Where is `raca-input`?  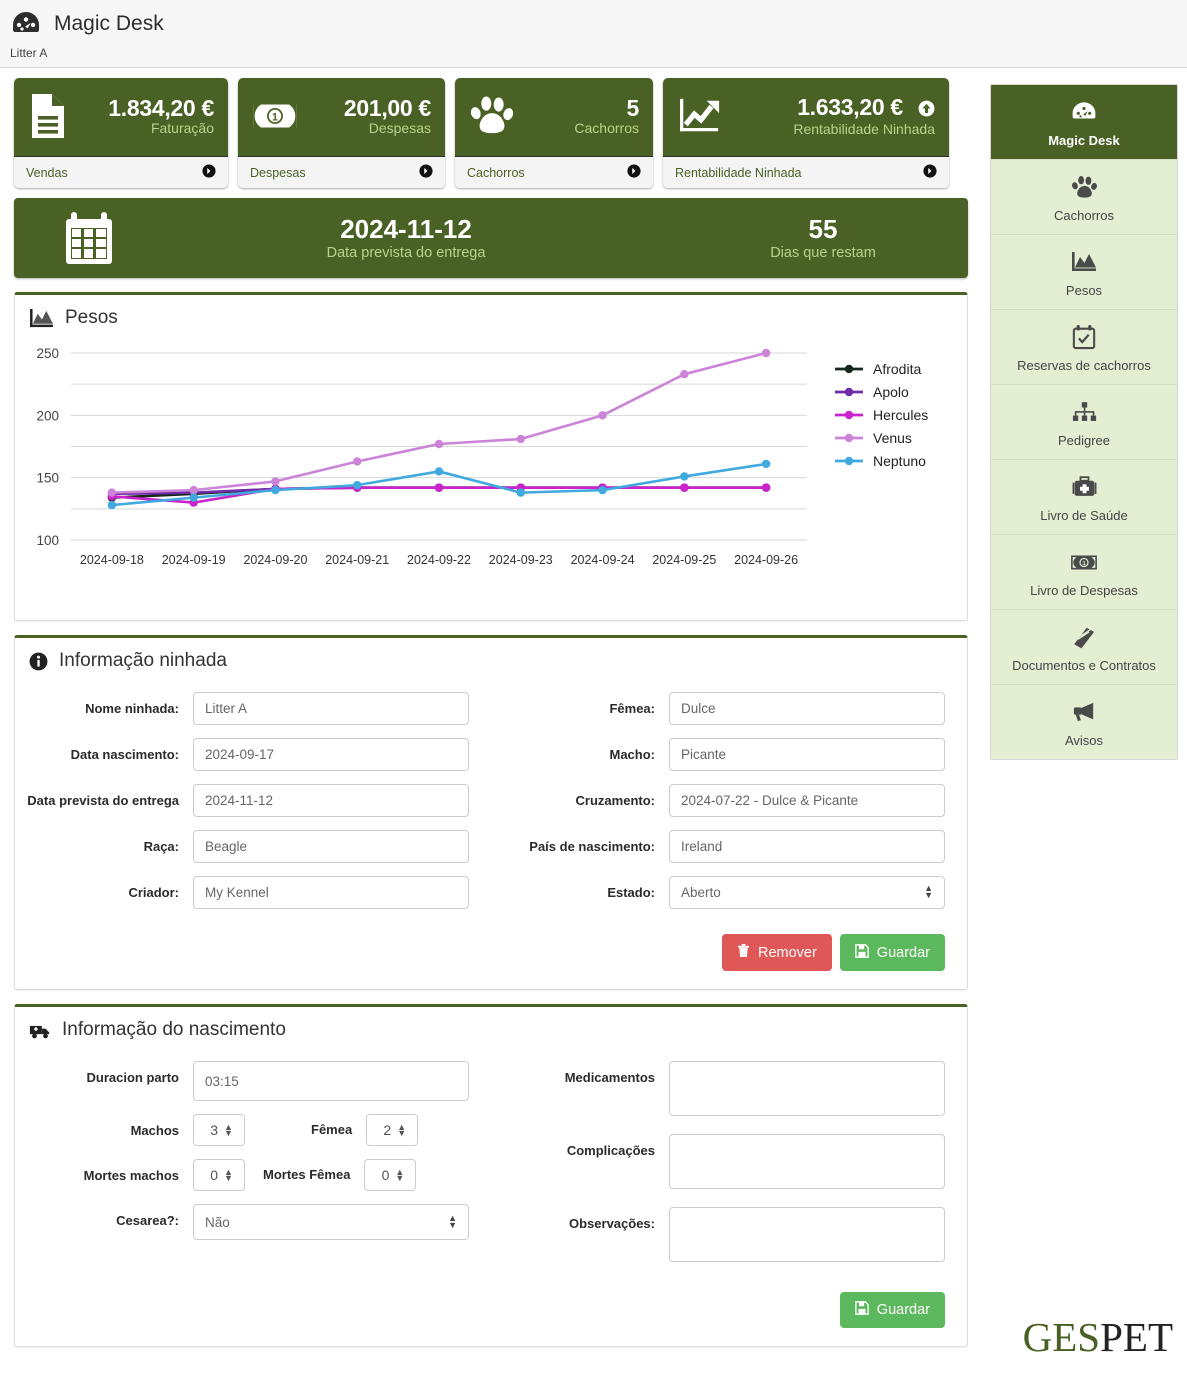
raca-input is located at coordinates (331, 846).